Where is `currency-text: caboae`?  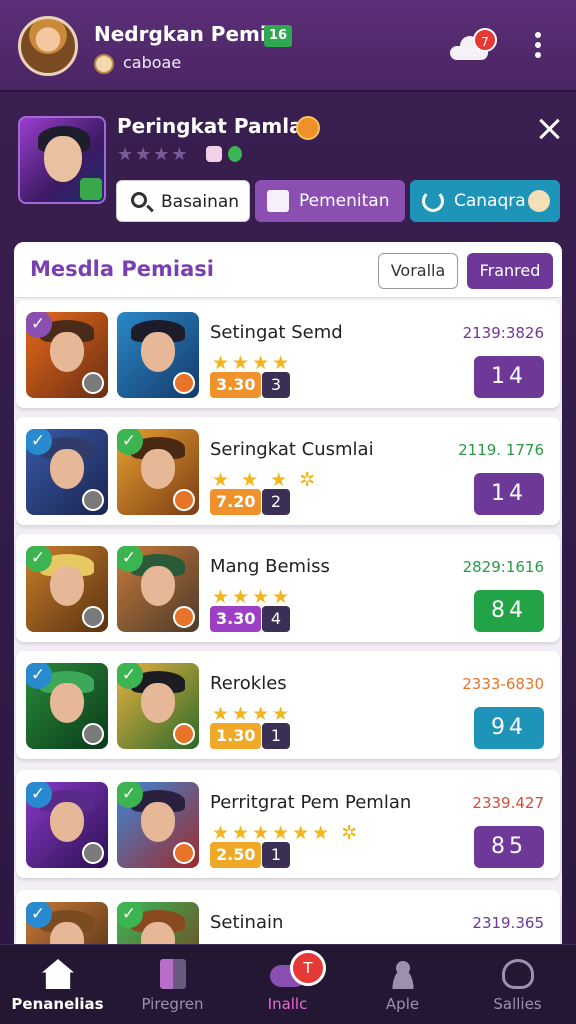 currency-text: caboae is located at coordinates (152, 62).